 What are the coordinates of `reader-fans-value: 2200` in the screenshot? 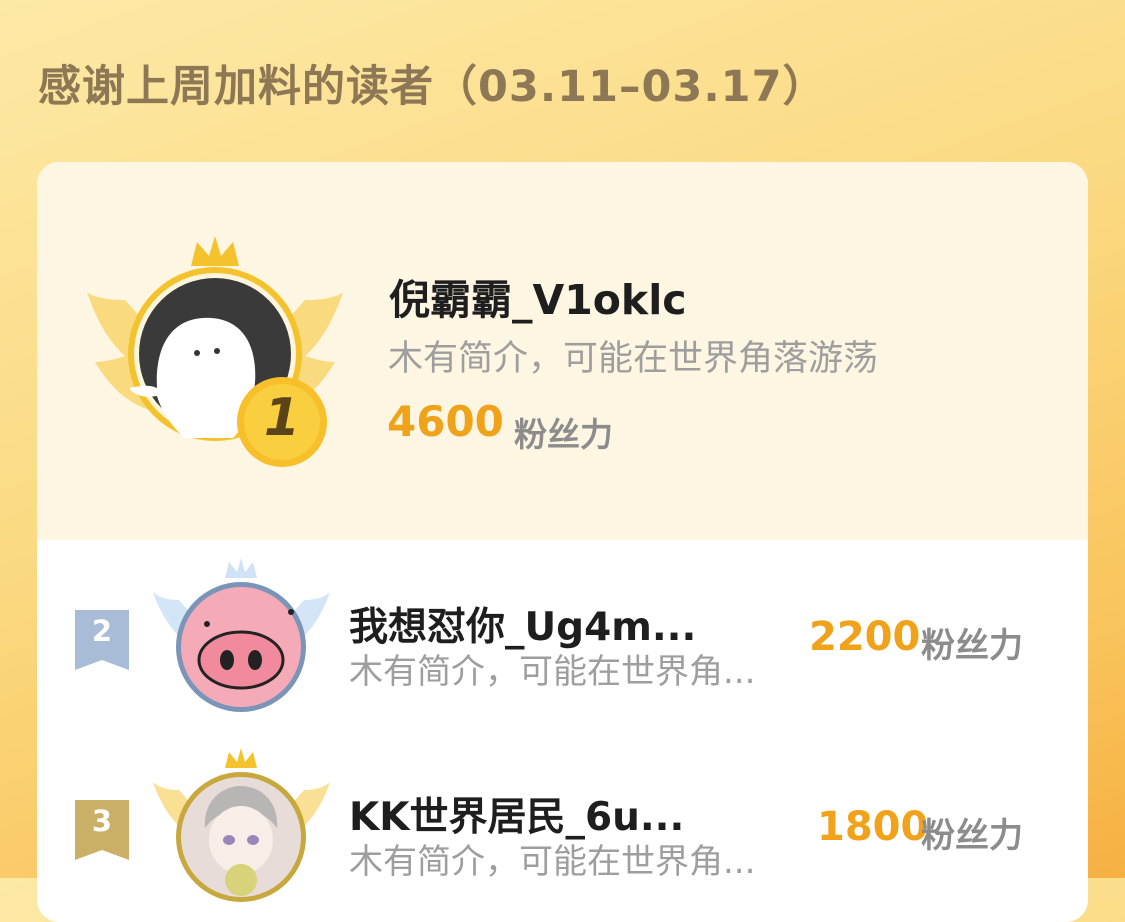 It's located at (865, 637).